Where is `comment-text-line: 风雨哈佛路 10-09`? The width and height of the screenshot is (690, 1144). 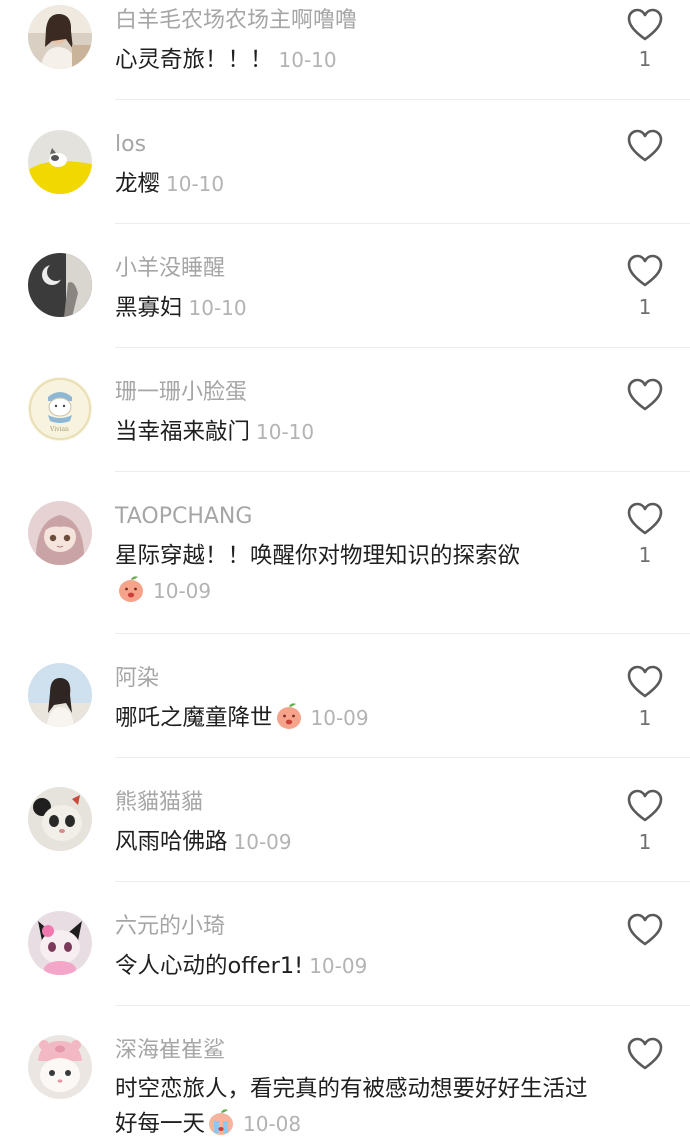
comment-text-line: 风雨哈佛路 10-09 is located at coordinates (362, 842).